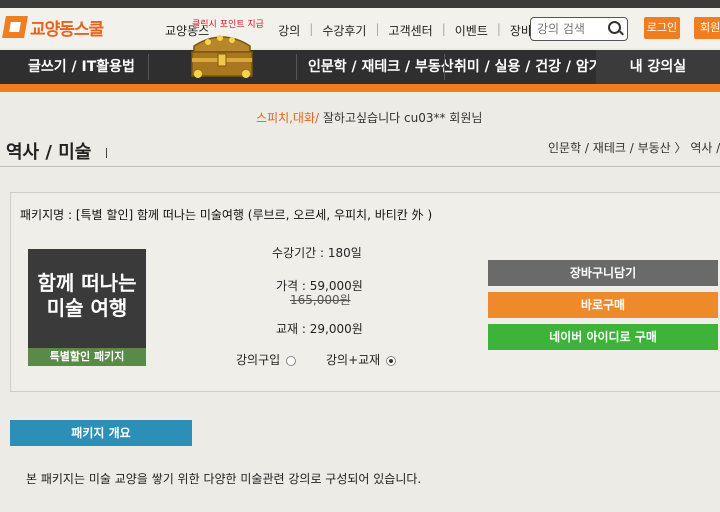 The image size is (720, 512). I want to click on menu-item-support: 고객센터, so click(411, 30).